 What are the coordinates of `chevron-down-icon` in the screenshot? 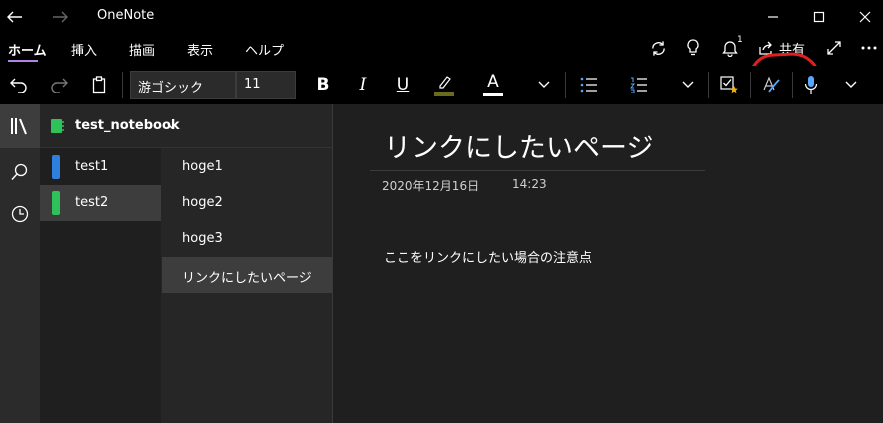 It's located at (172, 126).